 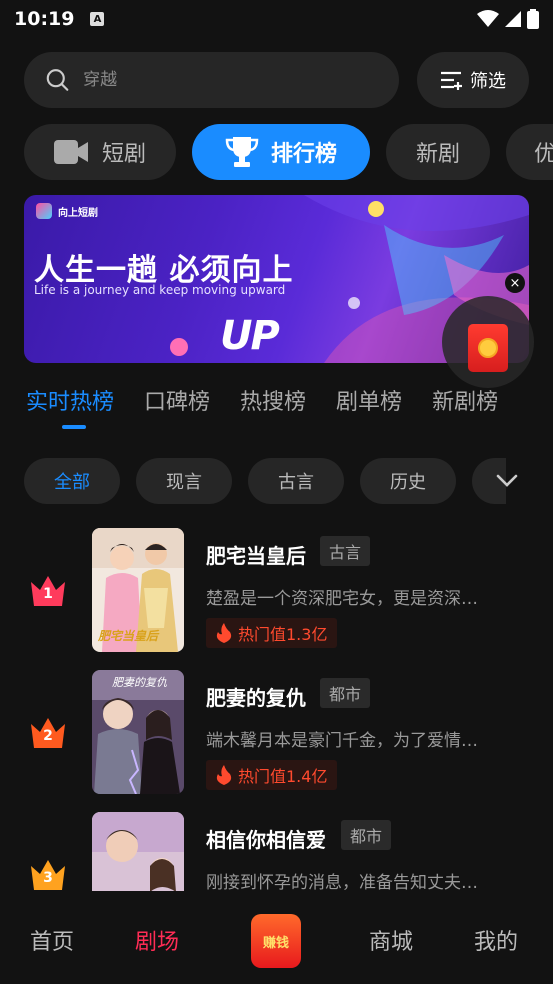 What do you see at coordinates (465, 400) in the screenshot?
I see `tab-new-drama-rank: 新剧榜` at bounding box center [465, 400].